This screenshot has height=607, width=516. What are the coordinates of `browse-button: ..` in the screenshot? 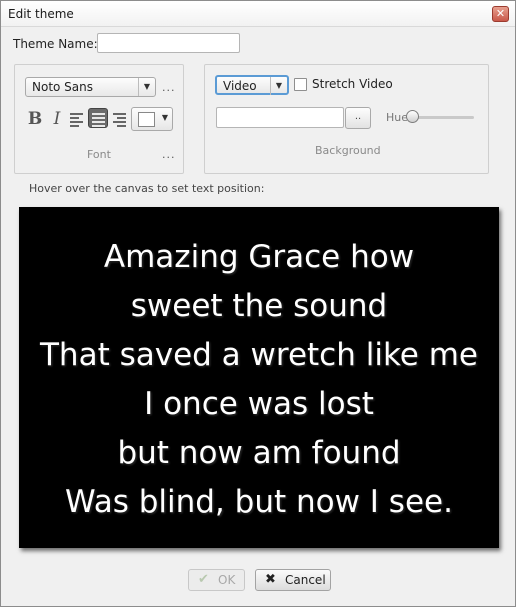 It's located at (358, 118).